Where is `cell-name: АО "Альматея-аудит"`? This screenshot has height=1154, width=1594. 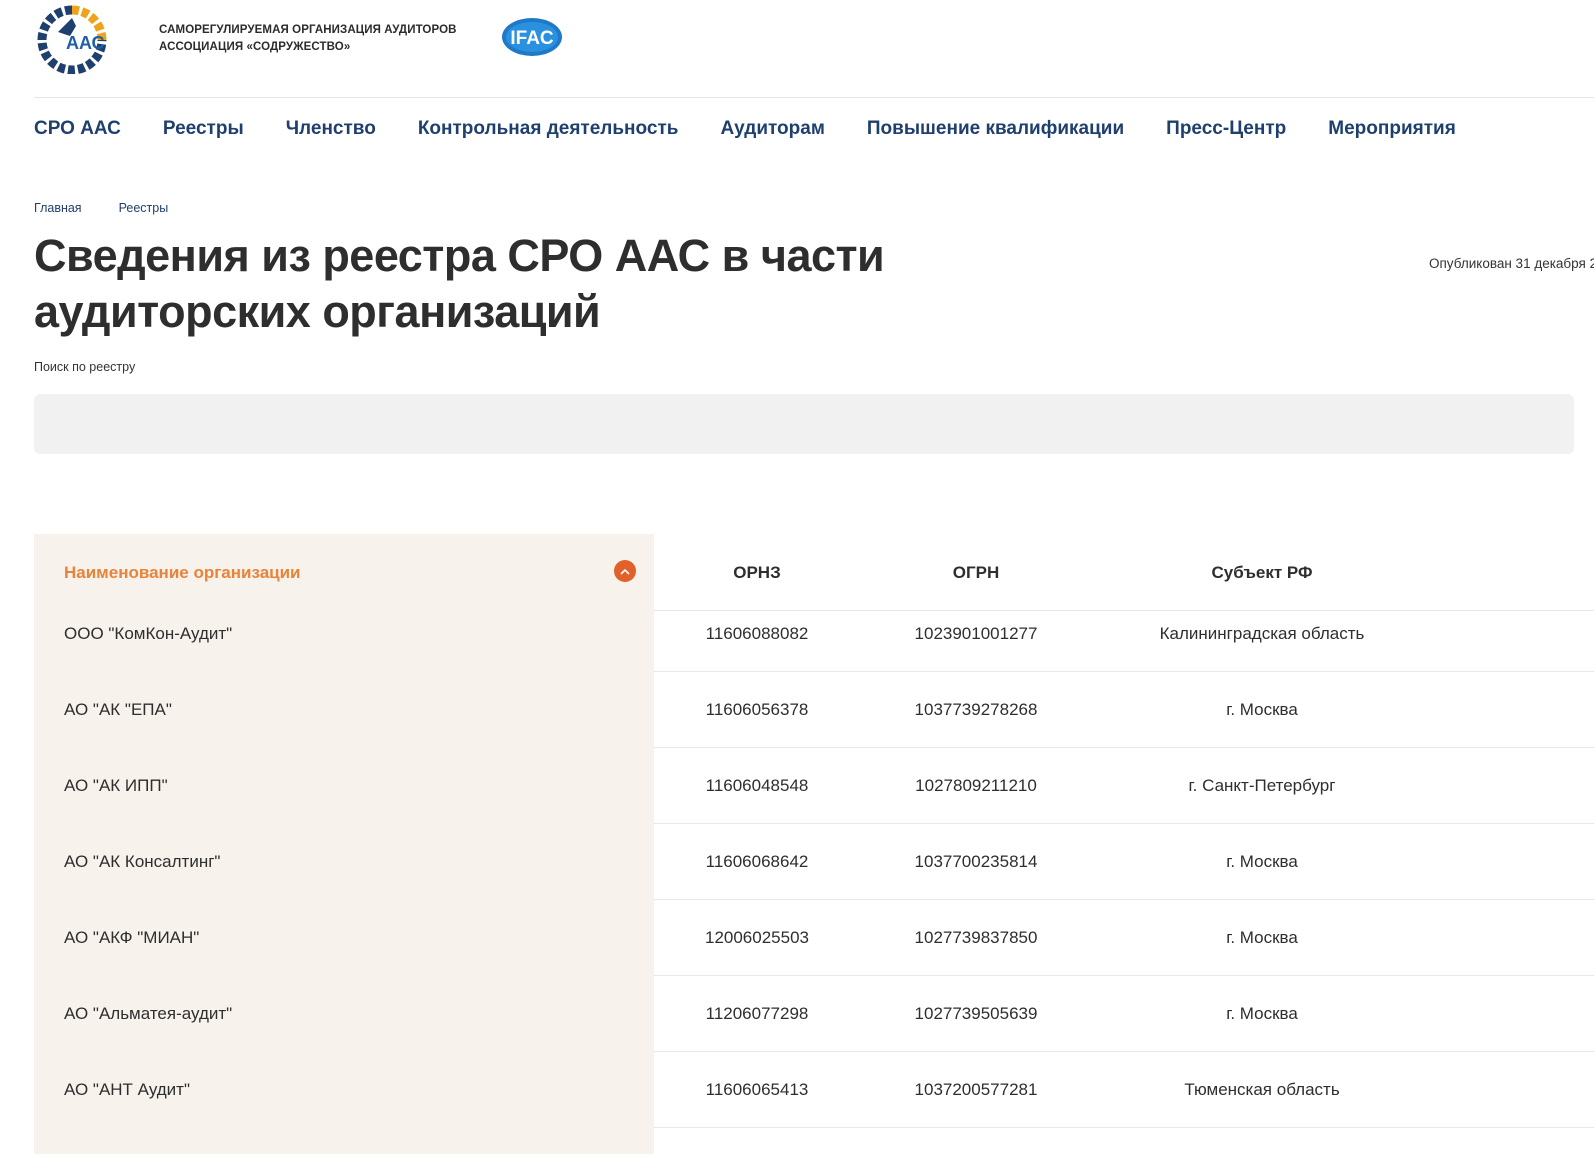 cell-name: АО "Альматея-аудит" is located at coordinates (344, 1013).